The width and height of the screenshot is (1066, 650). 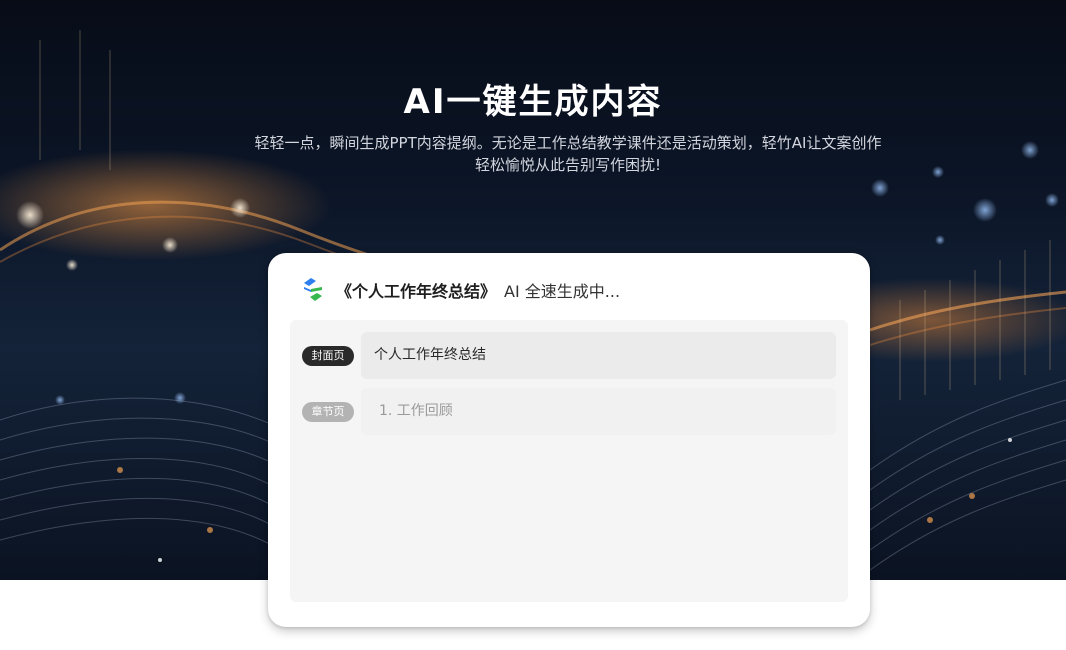 I want to click on hero-title: AI一键生成内容, so click(x=533, y=102).